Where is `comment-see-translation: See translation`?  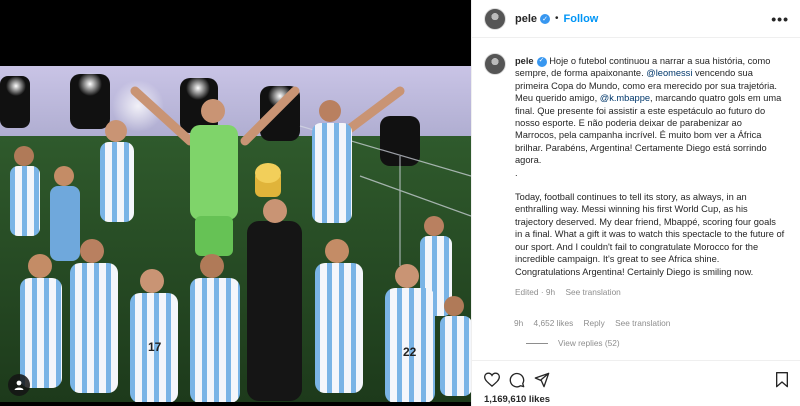 comment-see-translation: See translation is located at coordinates (642, 323).